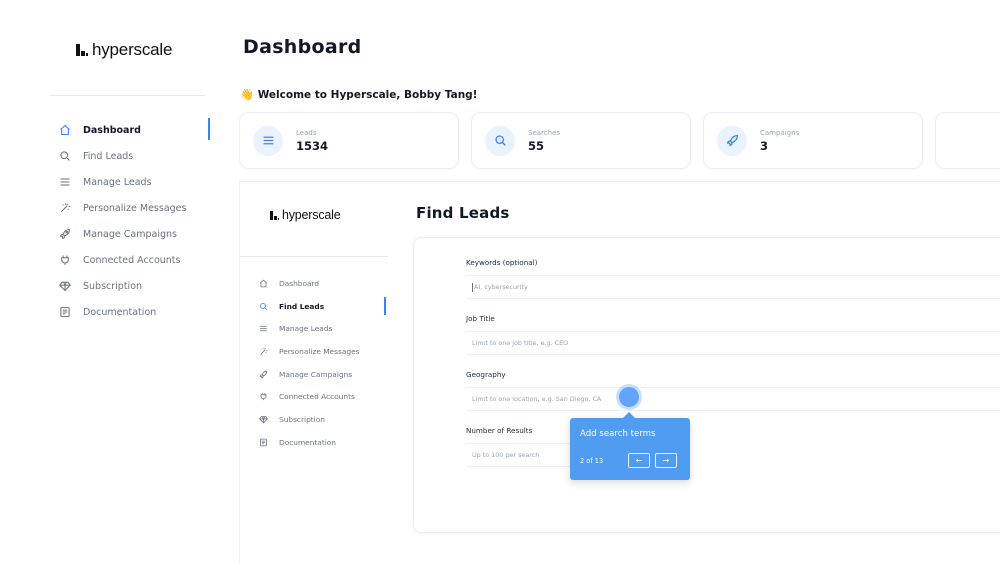  Describe the element at coordinates (629, 397) in the screenshot. I see `tour-hotspot-beacon` at that location.